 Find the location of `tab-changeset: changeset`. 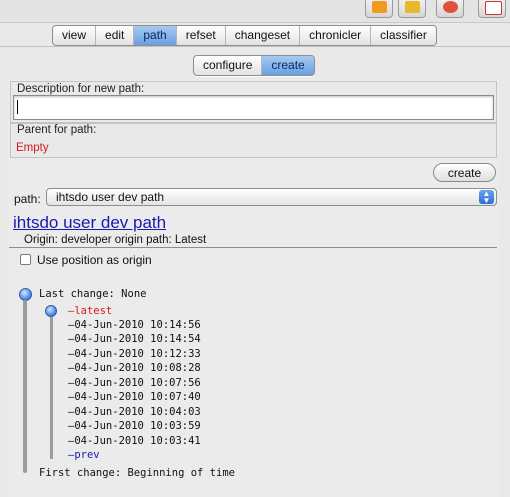

tab-changeset: changeset is located at coordinates (263, 35).